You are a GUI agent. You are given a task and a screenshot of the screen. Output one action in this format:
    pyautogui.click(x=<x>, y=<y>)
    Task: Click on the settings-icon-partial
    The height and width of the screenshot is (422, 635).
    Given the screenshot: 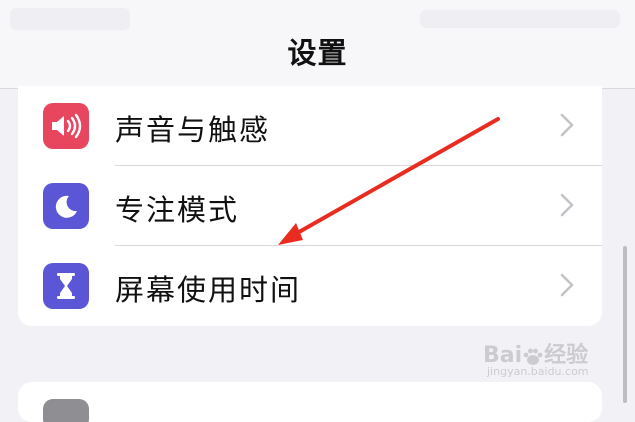 What is the action you would take?
    pyautogui.click(x=66, y=410)
    